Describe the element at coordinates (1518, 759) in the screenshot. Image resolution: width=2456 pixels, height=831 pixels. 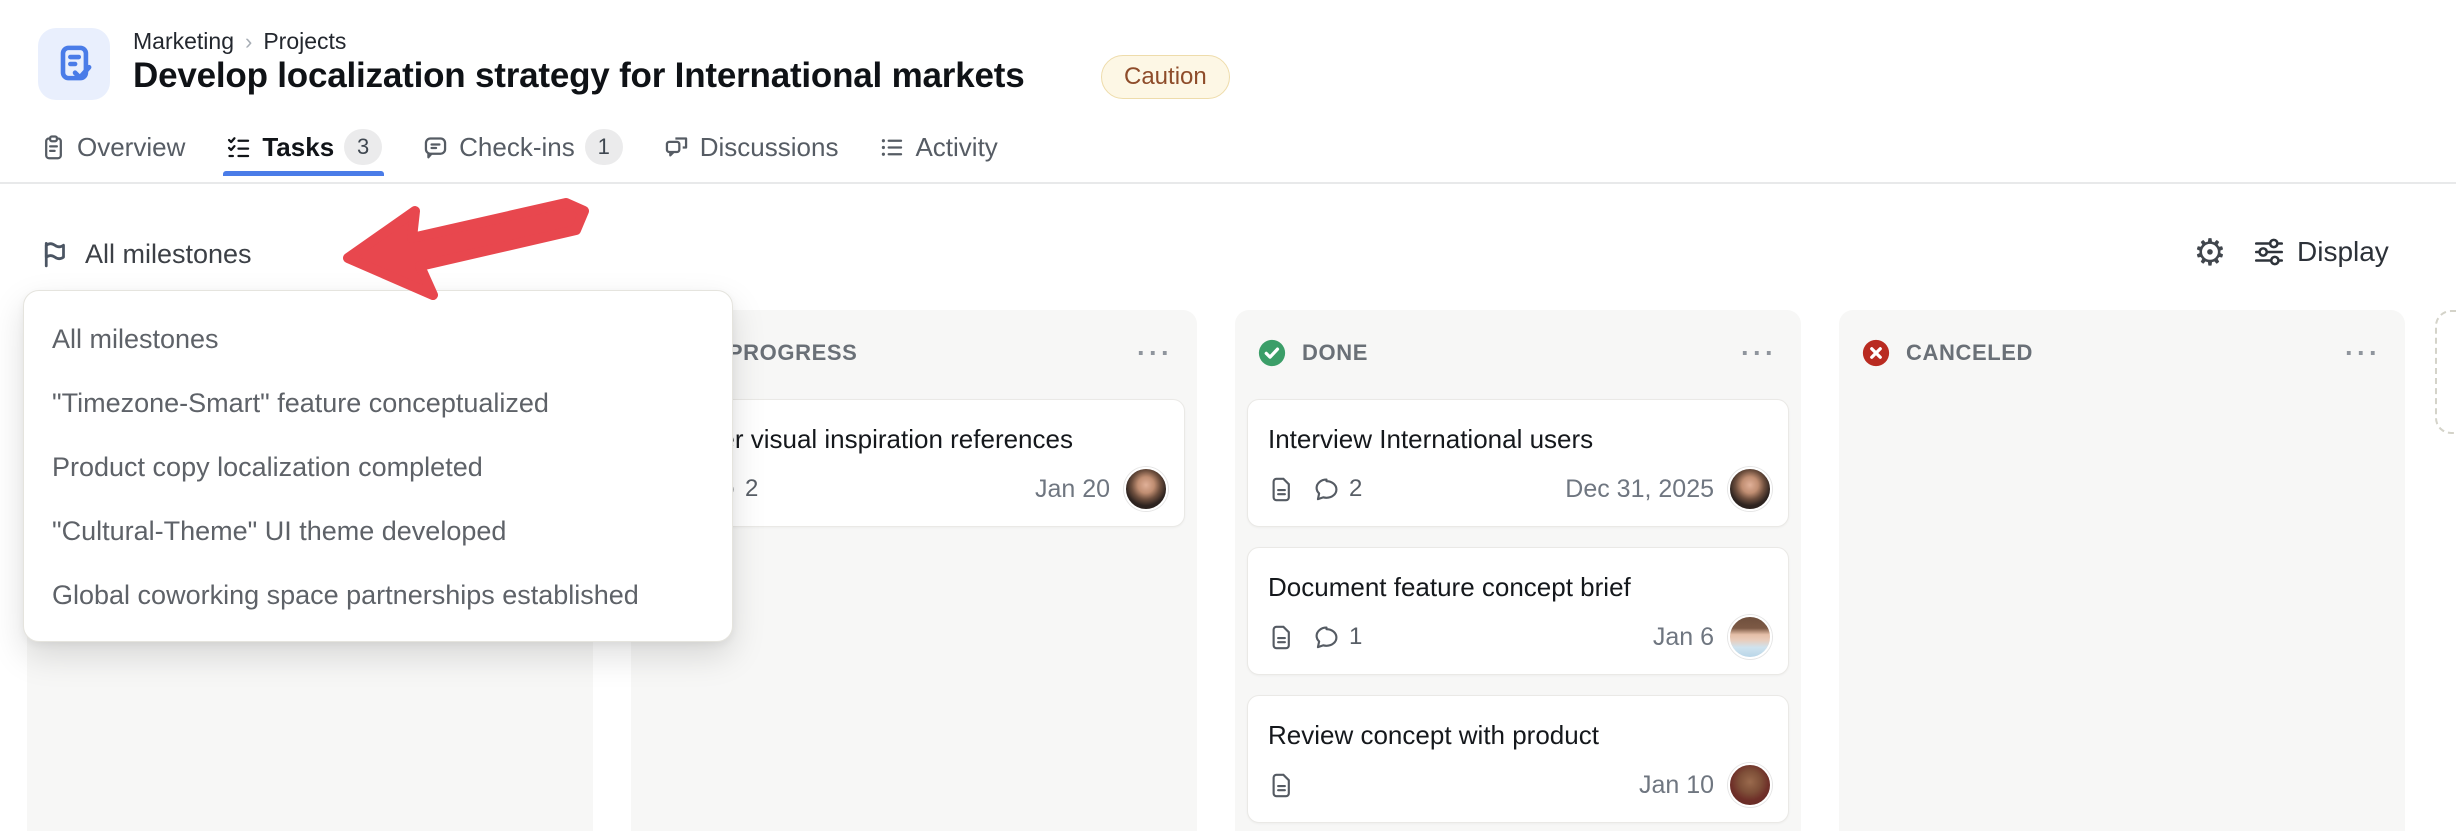
I see `task-card: Review concept with product Jan 10` at that location.